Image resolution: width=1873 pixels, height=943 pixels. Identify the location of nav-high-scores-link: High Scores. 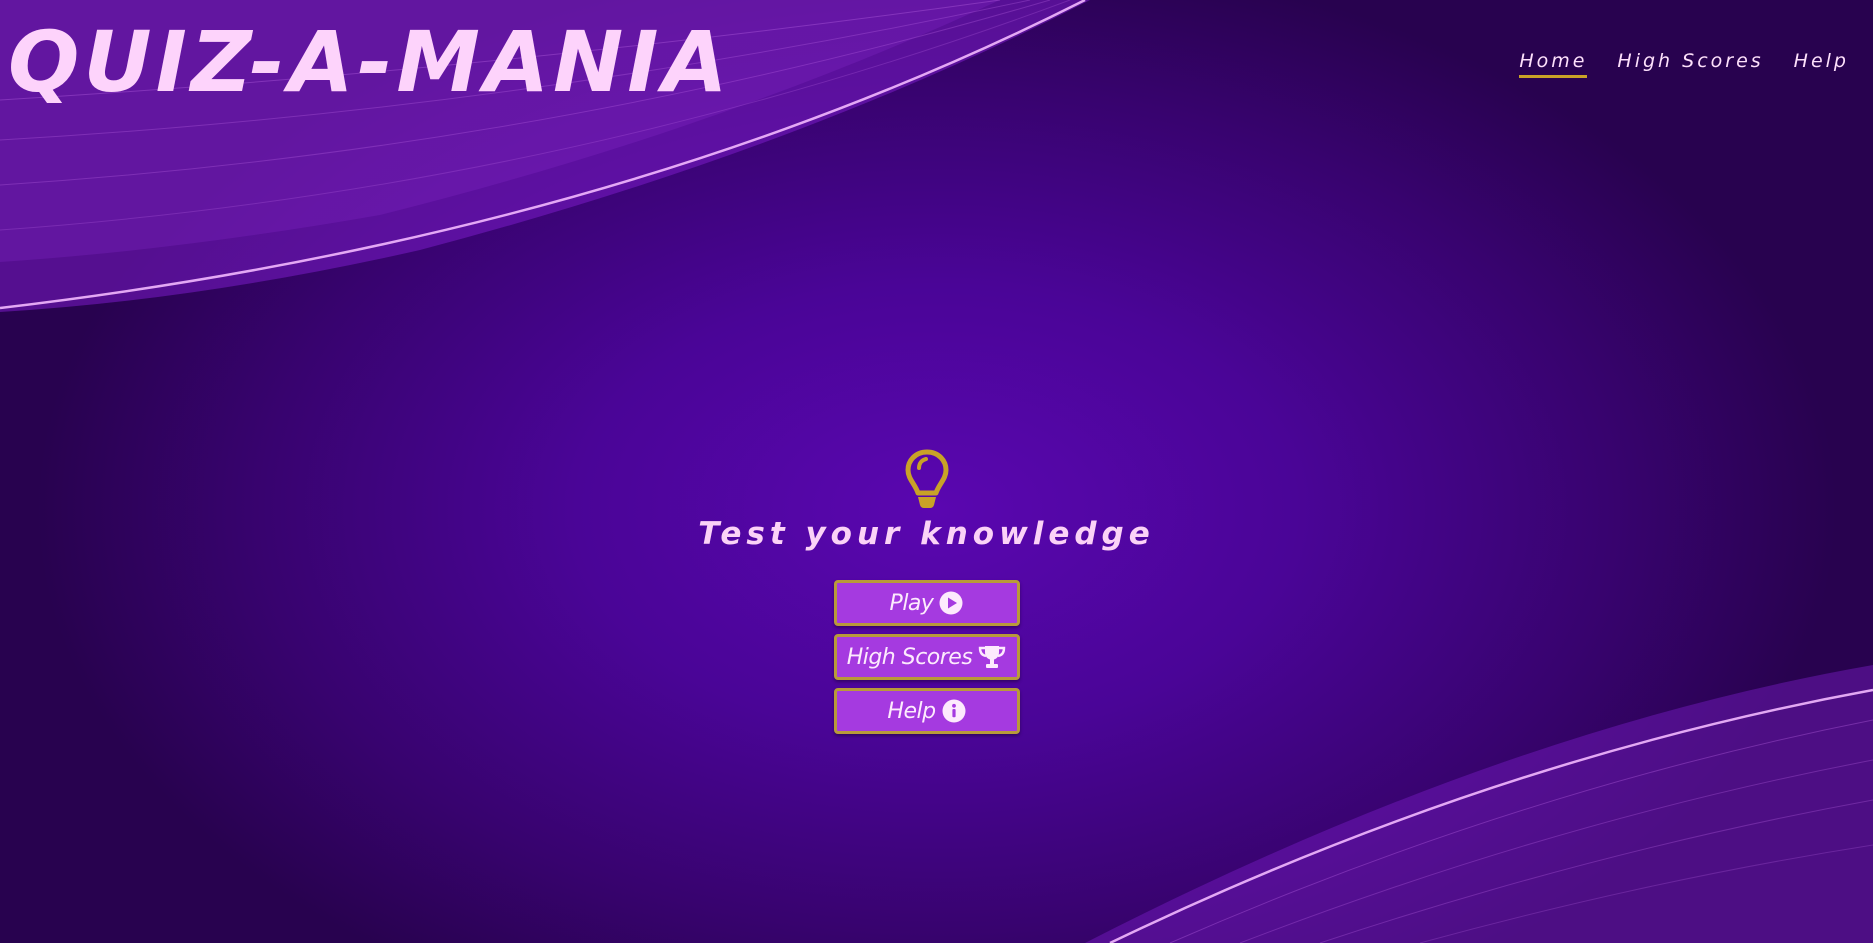
(1690, 64).